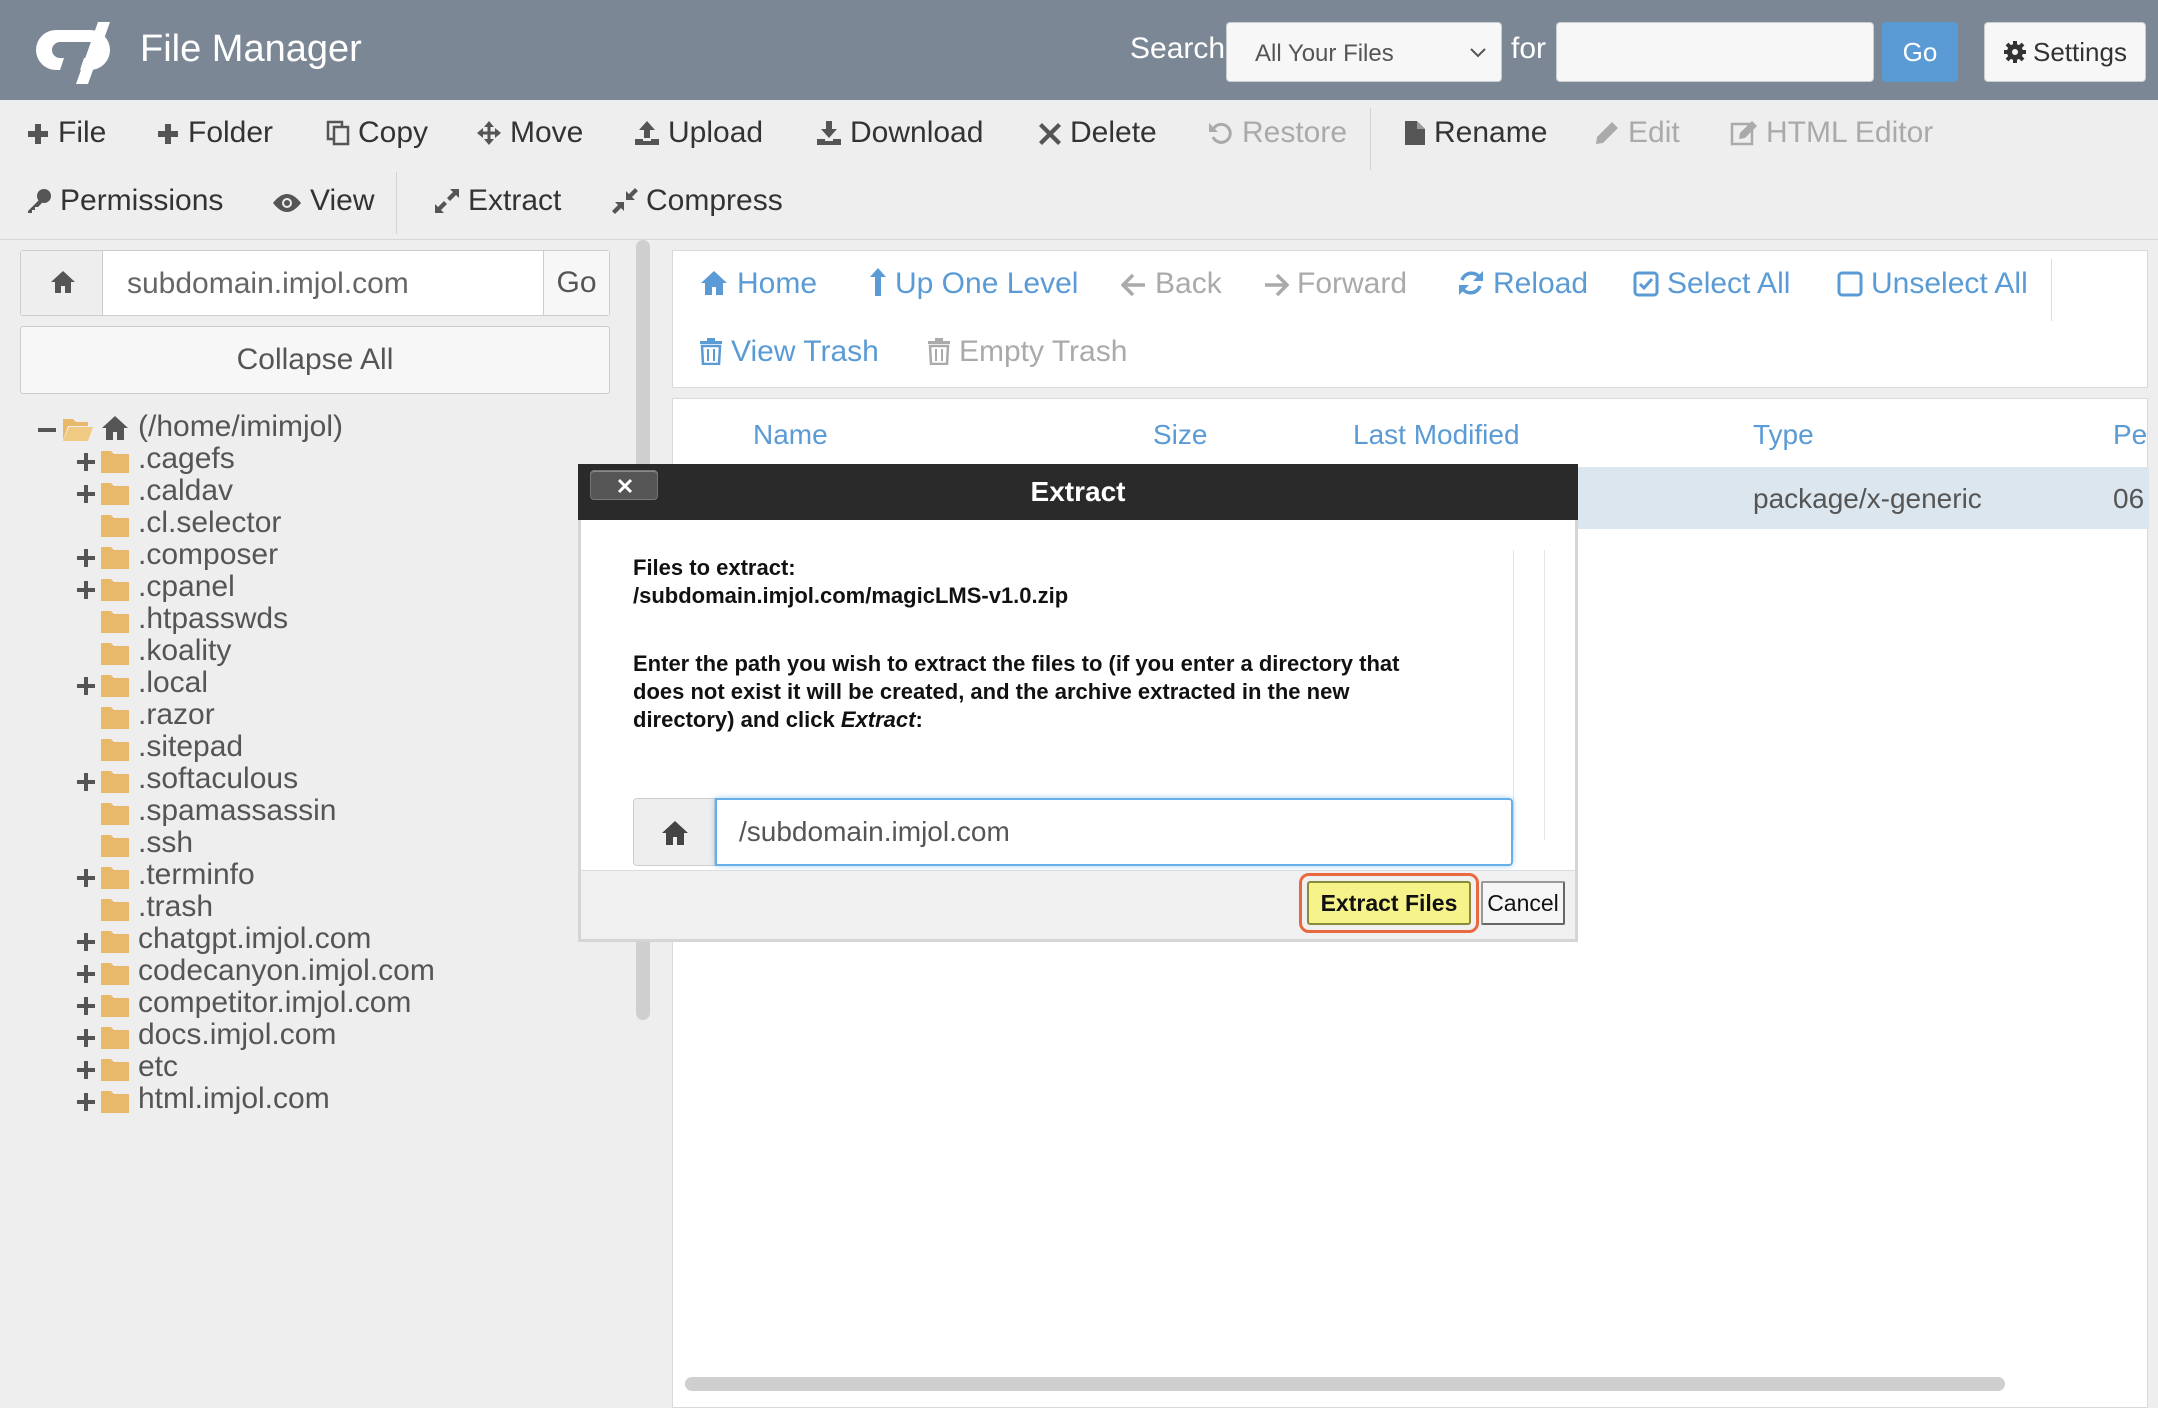  What do you see at coordinates (1027, 352) in the screenshot?
I see `empty-trash-button: Empty Trash` at bounding box center [1027, 352].